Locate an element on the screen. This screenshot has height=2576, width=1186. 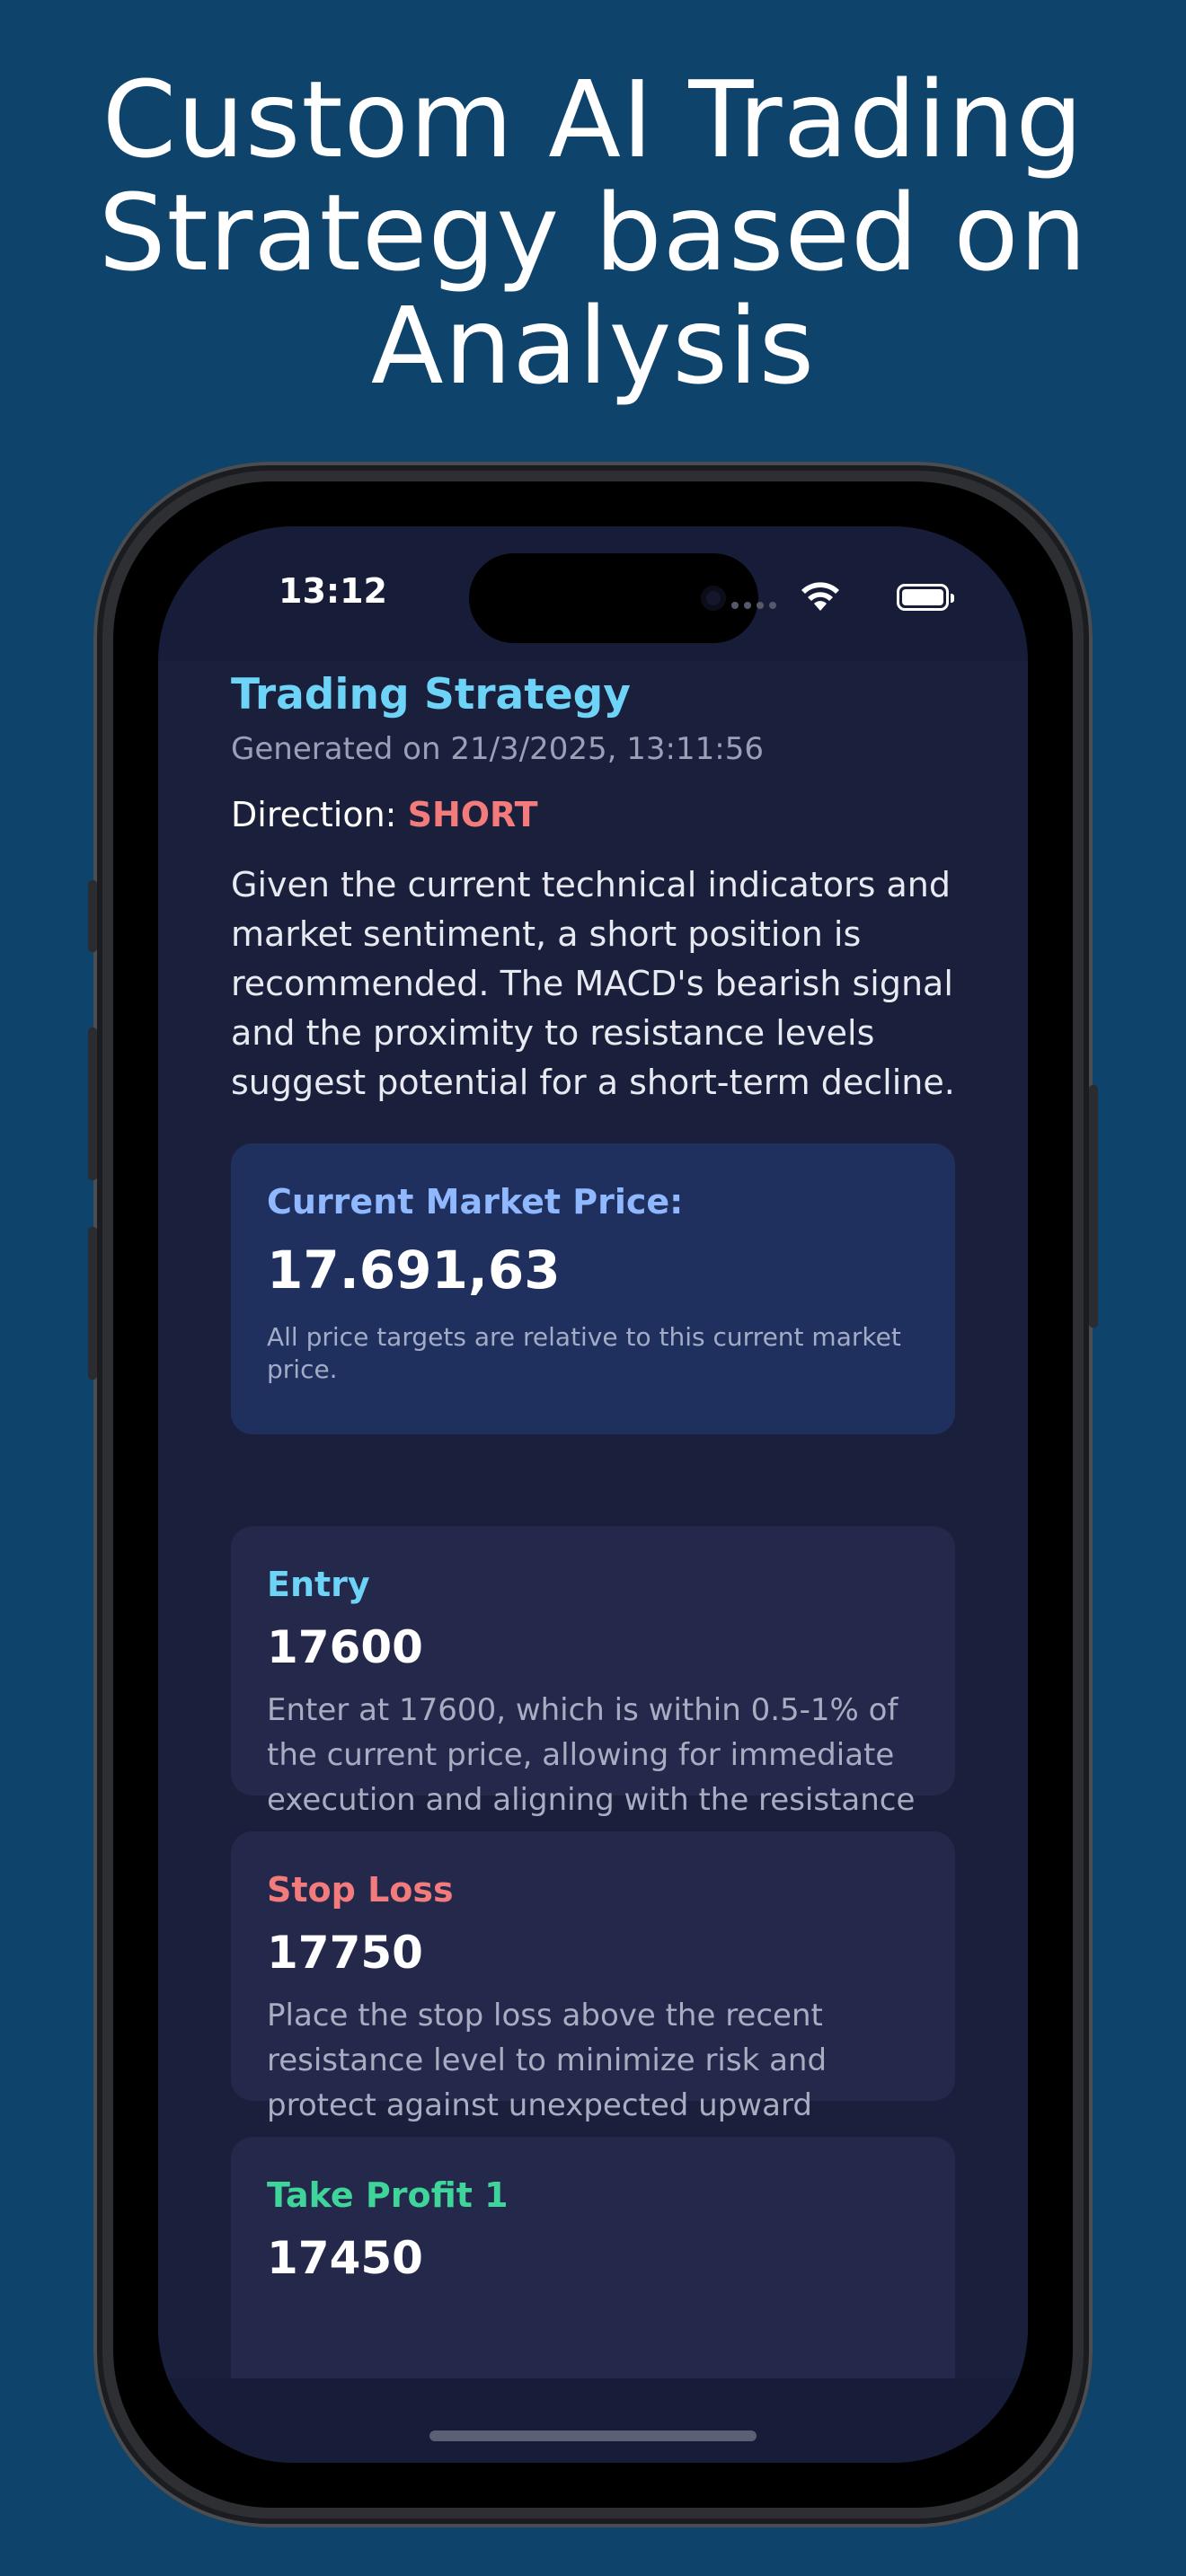
side-button is located at coordinates (1093, 1206).